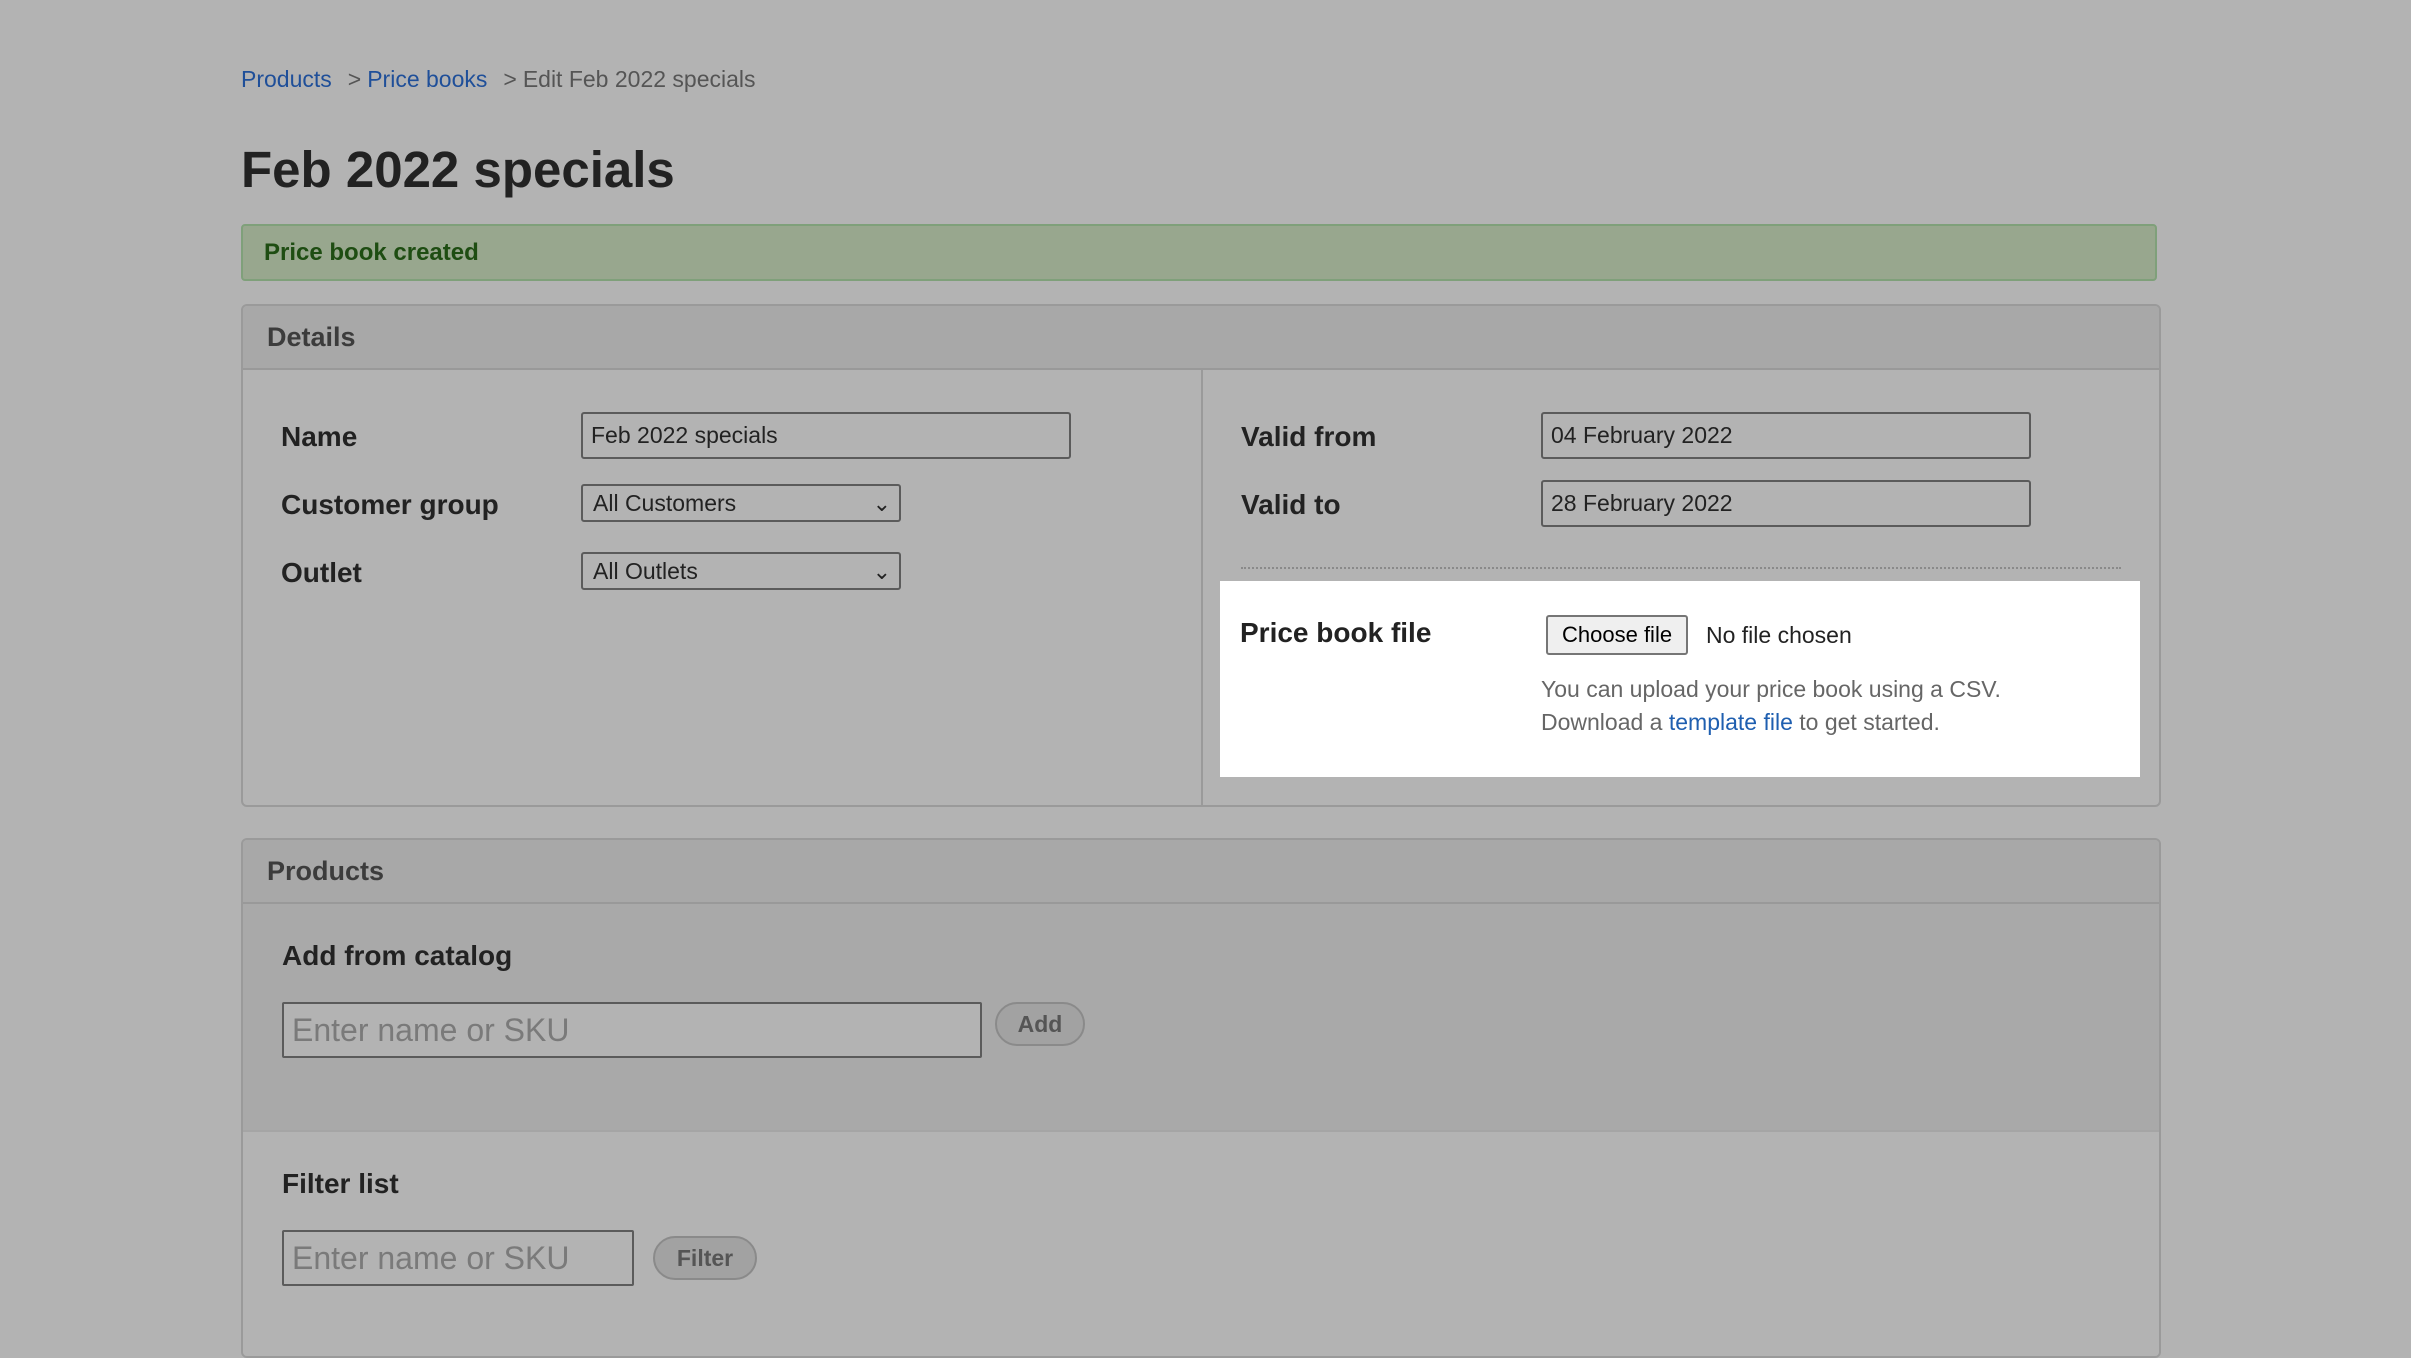 Image resolution: width=2411 pixels, height=1358 pixels. What do you see at coordinates (665, 502) in the screenshot?
I see `customer-group-value: All Customers` at bounding box center [665, 502].